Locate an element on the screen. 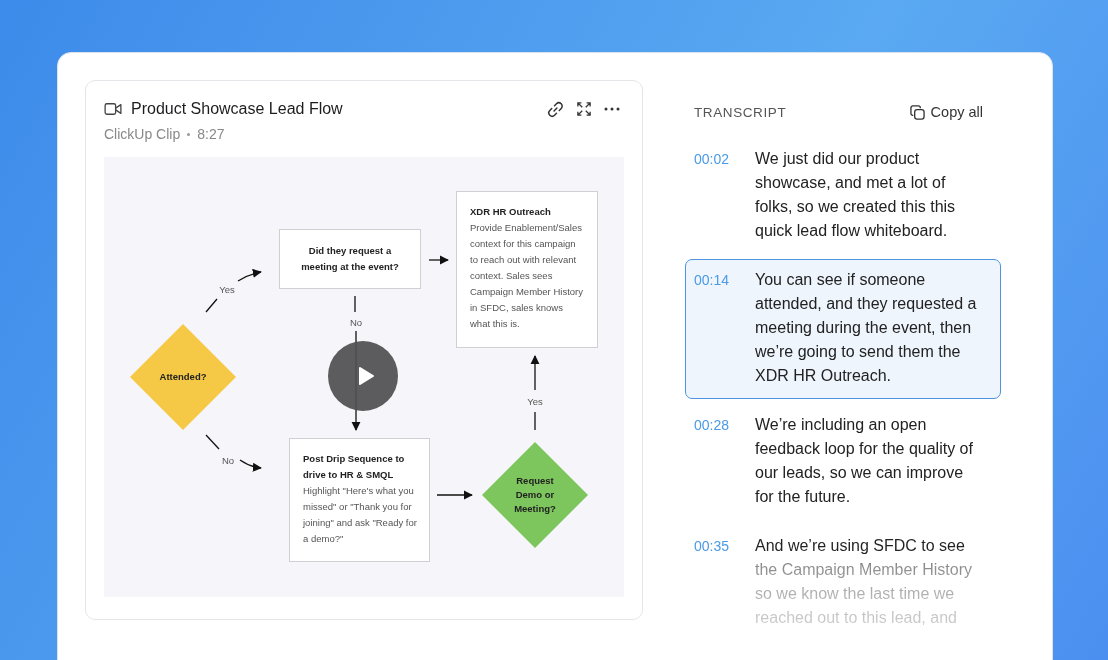  transcript-entry: 00:14 You can see if someone attended, and they requested a meeting during the event, then we’re going to send them the XDR HR Outreach. is located at coordinates (843, 329).